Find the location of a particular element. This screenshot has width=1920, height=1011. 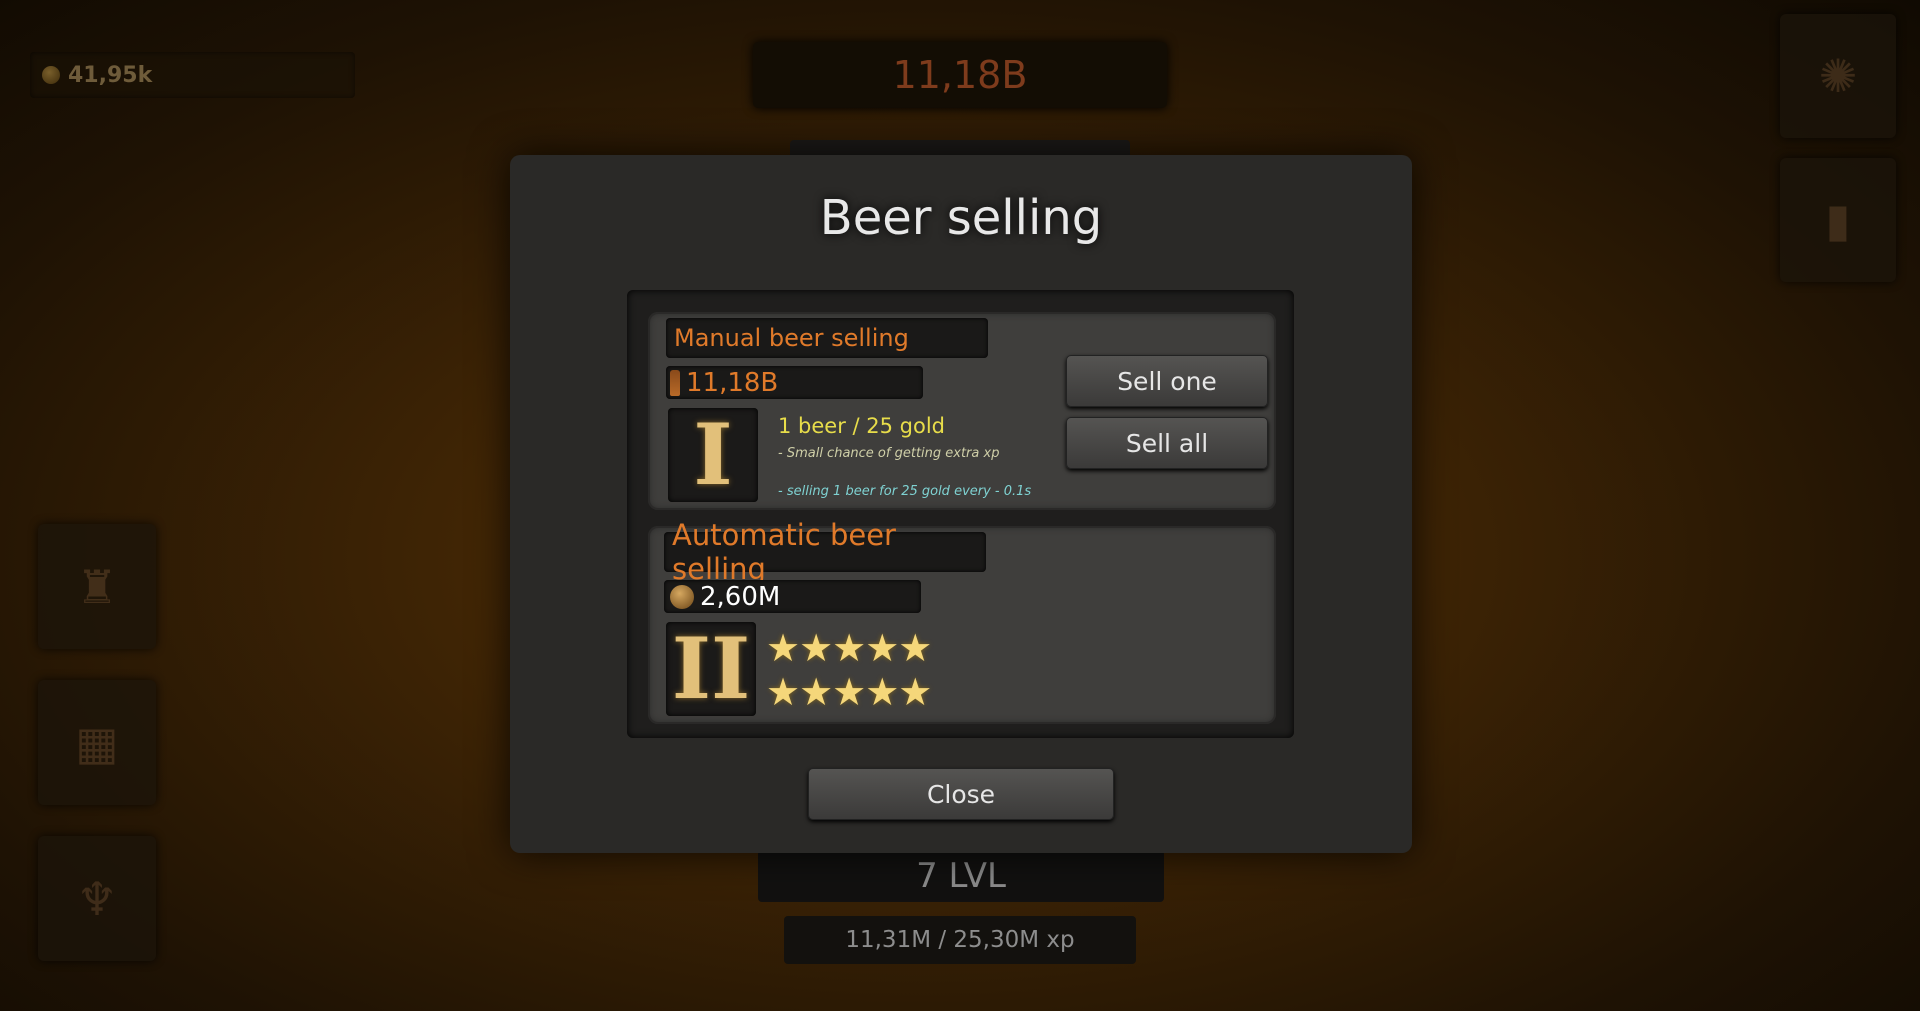

decoration-icon: ♆ is located at coordinates (97, 898).